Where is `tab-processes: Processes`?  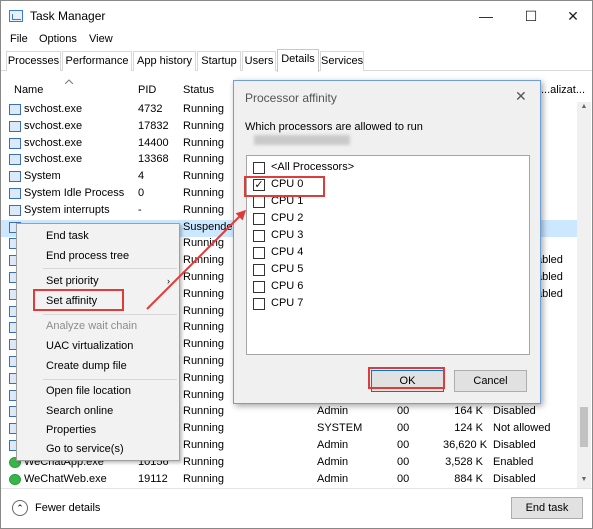 tab-processes: Processes is located at coordinates (33, 61).